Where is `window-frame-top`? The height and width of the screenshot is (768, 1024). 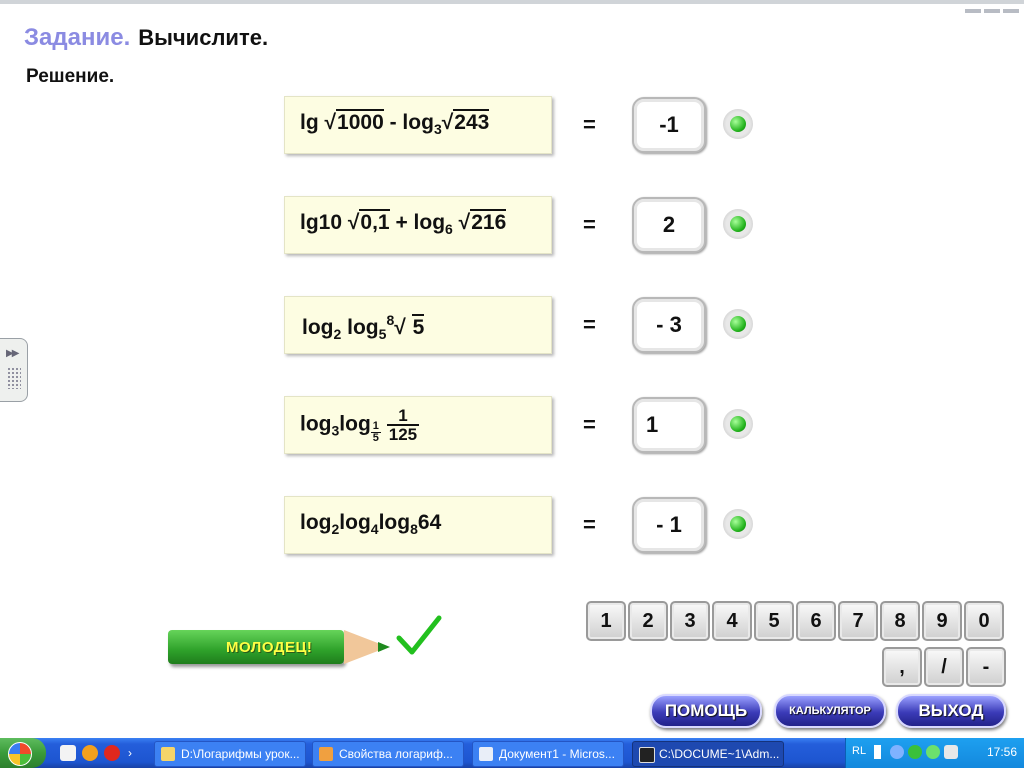 window-frame-top is located at coordinates (512, 2).